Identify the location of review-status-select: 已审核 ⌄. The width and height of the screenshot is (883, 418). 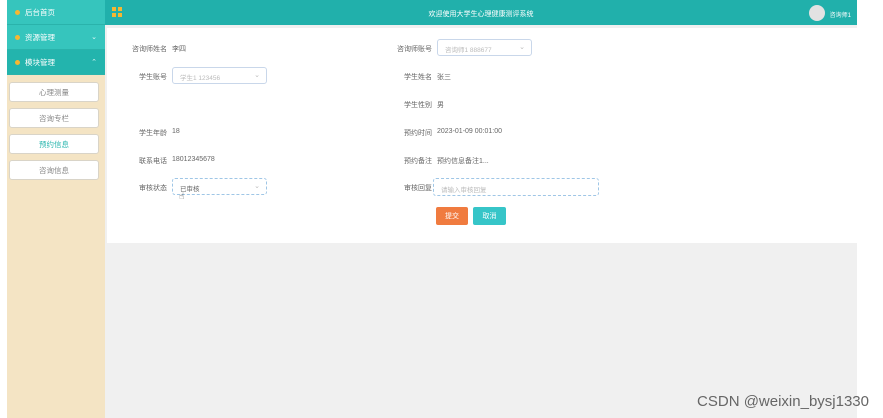
(219, 186).